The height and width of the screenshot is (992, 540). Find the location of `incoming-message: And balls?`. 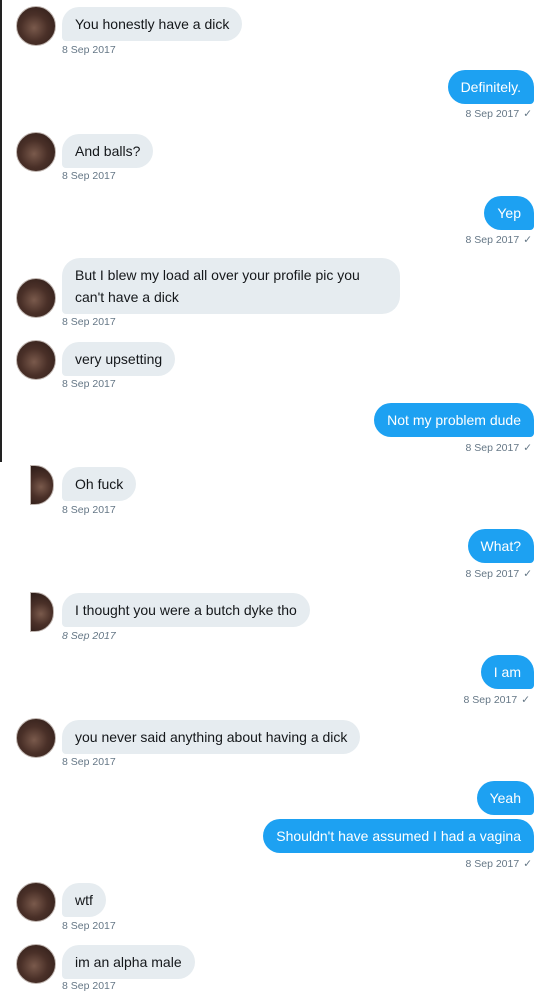

incoming-message: And balls? is located at coordinates (108, 151).